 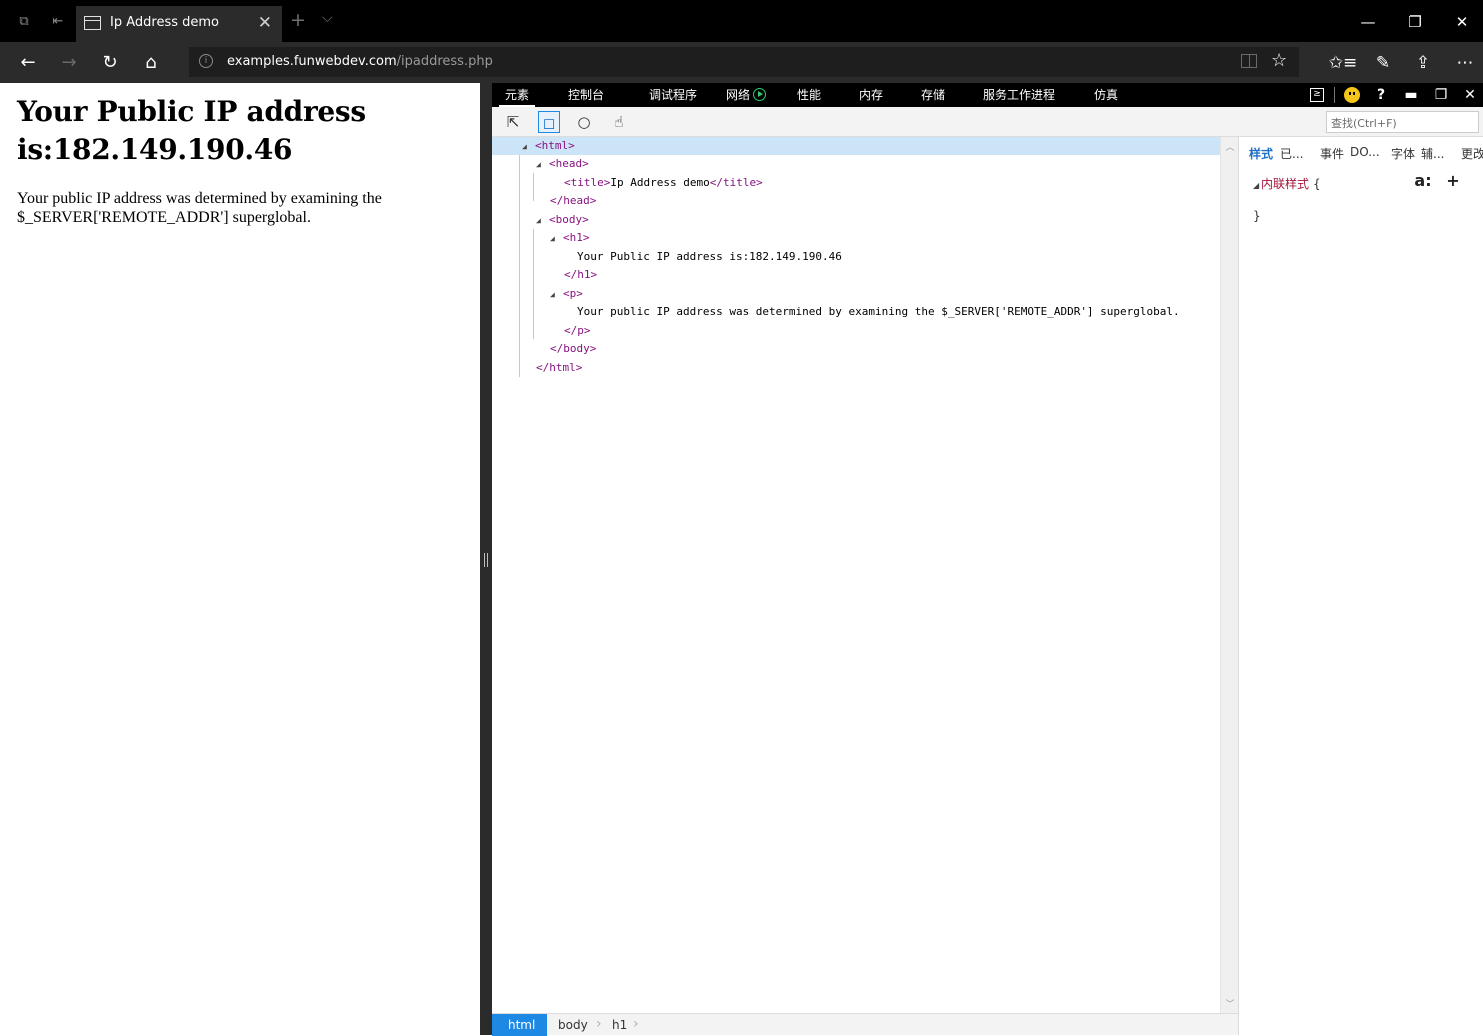 What do you see at coordinates (110, 63) in the screenshot?
I see `refresh-button: ↻` at bounding box center [110, 63].